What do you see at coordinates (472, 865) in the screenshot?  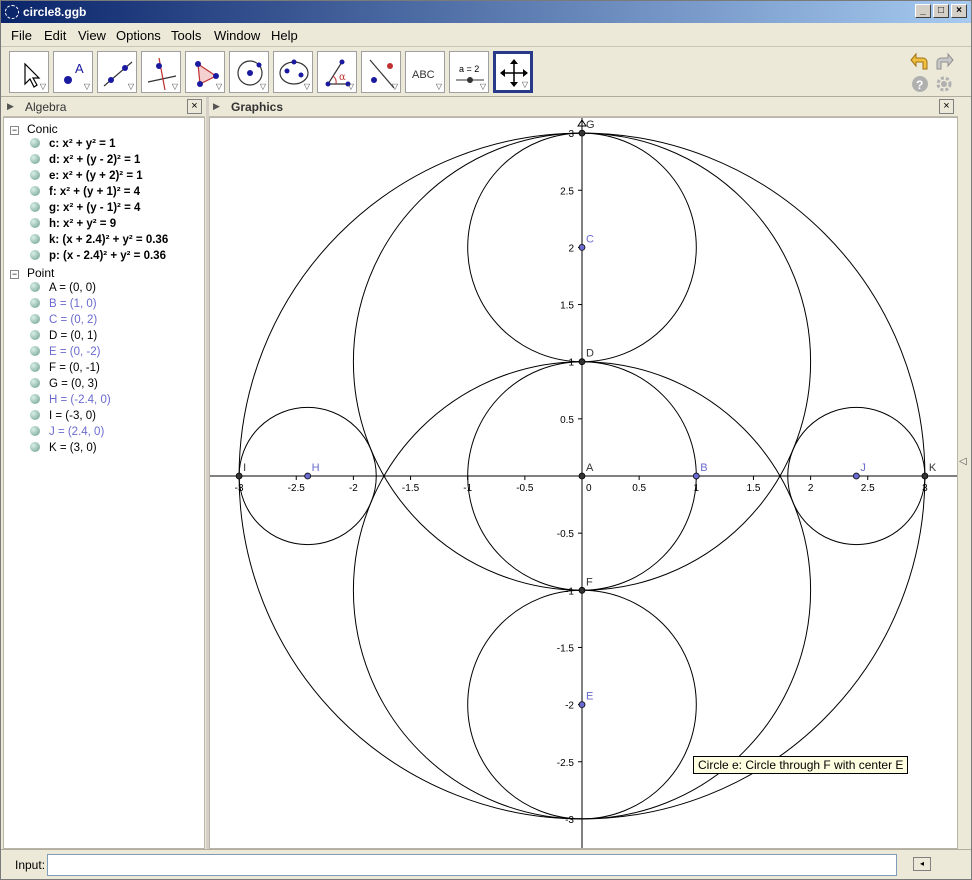 I see `input-field` at bounding box center [472, 865].